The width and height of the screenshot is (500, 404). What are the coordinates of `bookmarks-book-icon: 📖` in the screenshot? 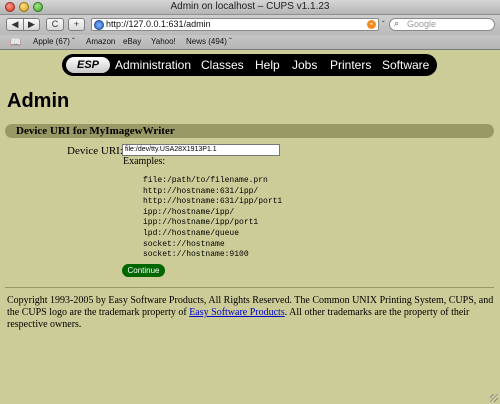 It's located at (15, 42).